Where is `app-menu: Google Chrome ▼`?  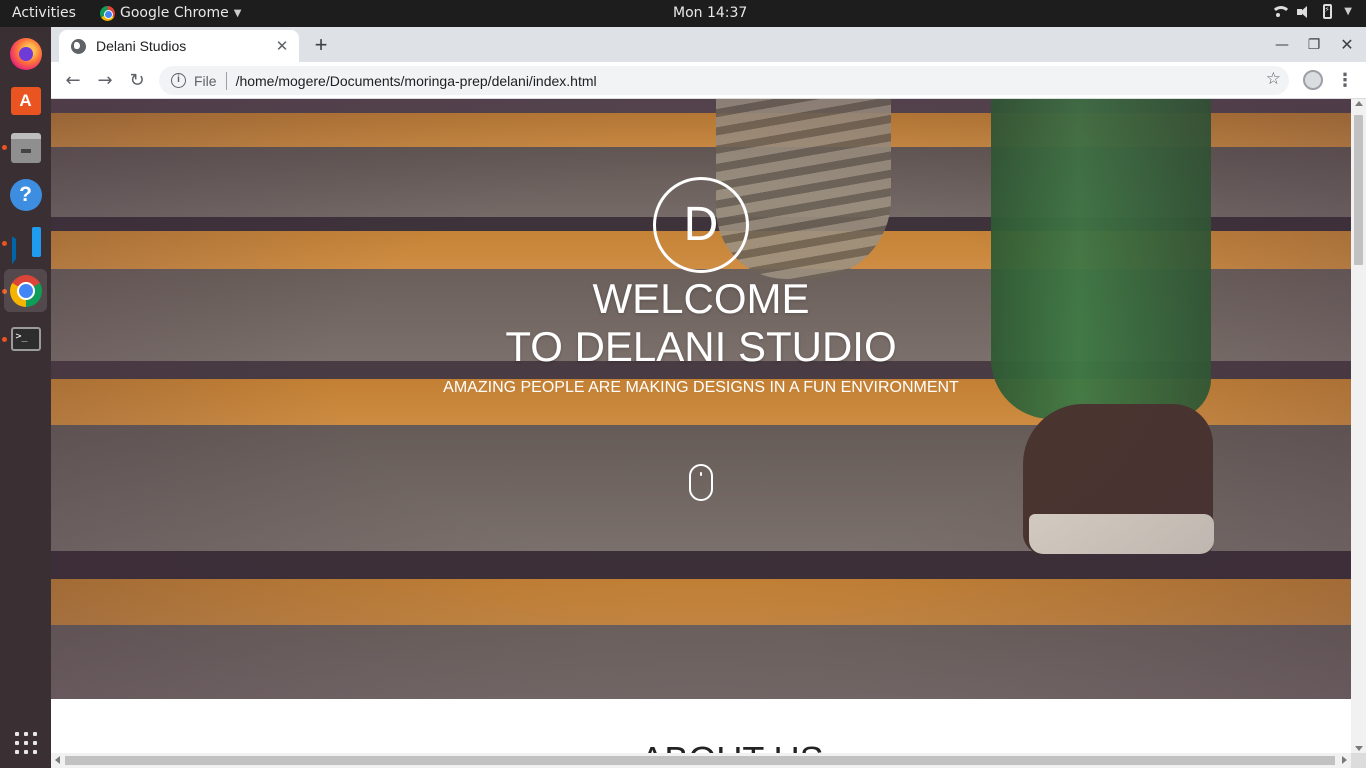
app-menu: Google Chrome ▼ is located at coordinates (170, 13).